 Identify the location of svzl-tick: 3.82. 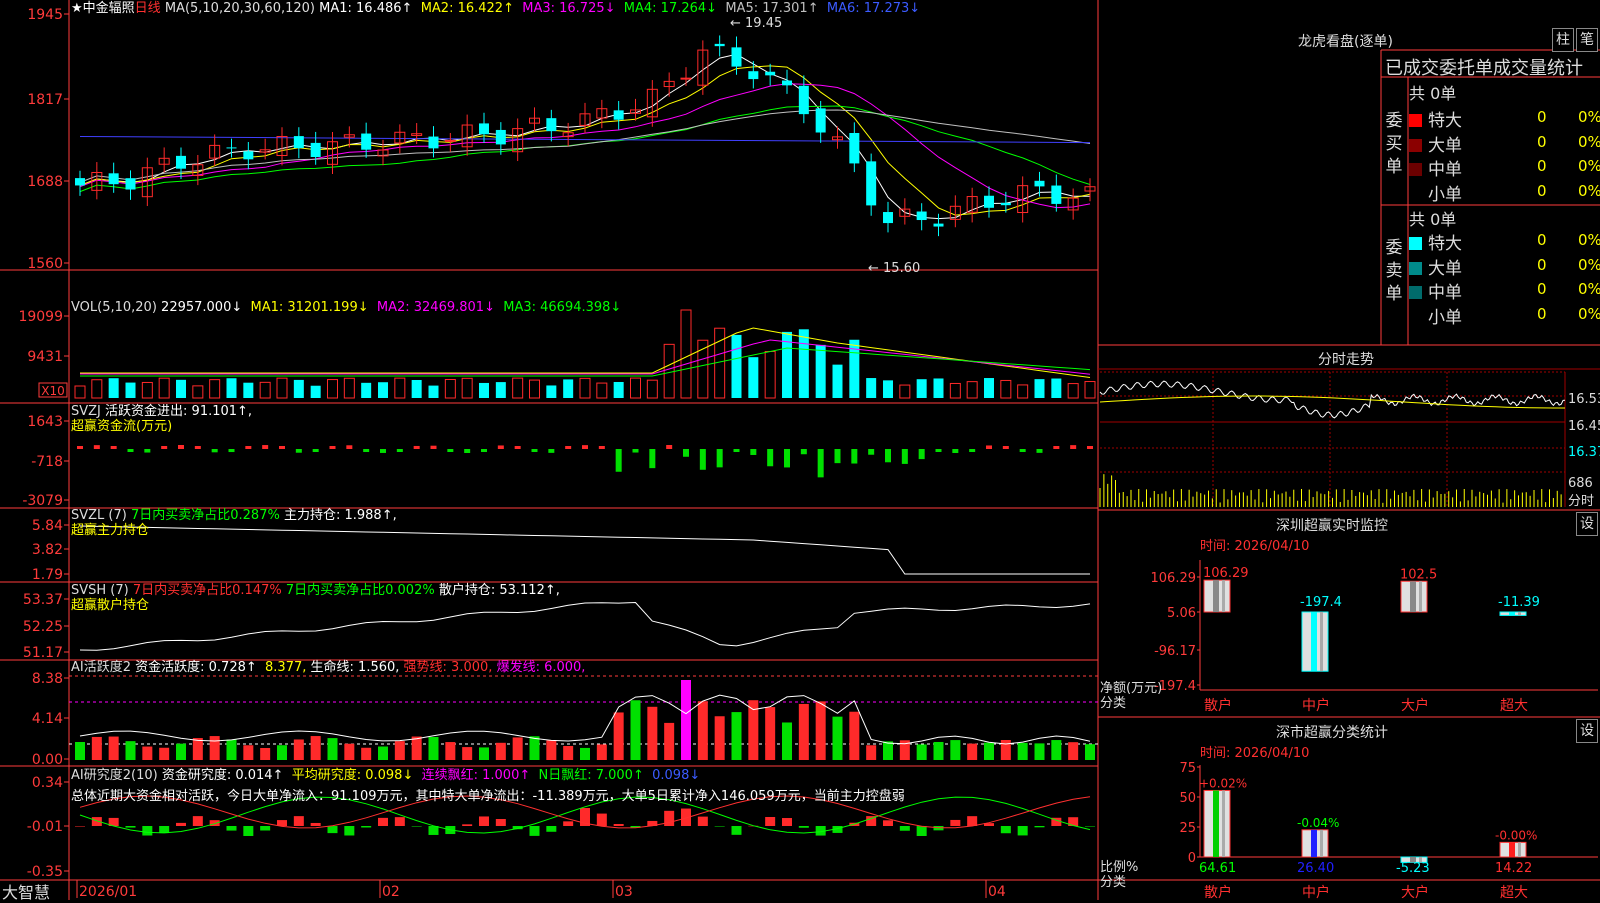
(47, 550).